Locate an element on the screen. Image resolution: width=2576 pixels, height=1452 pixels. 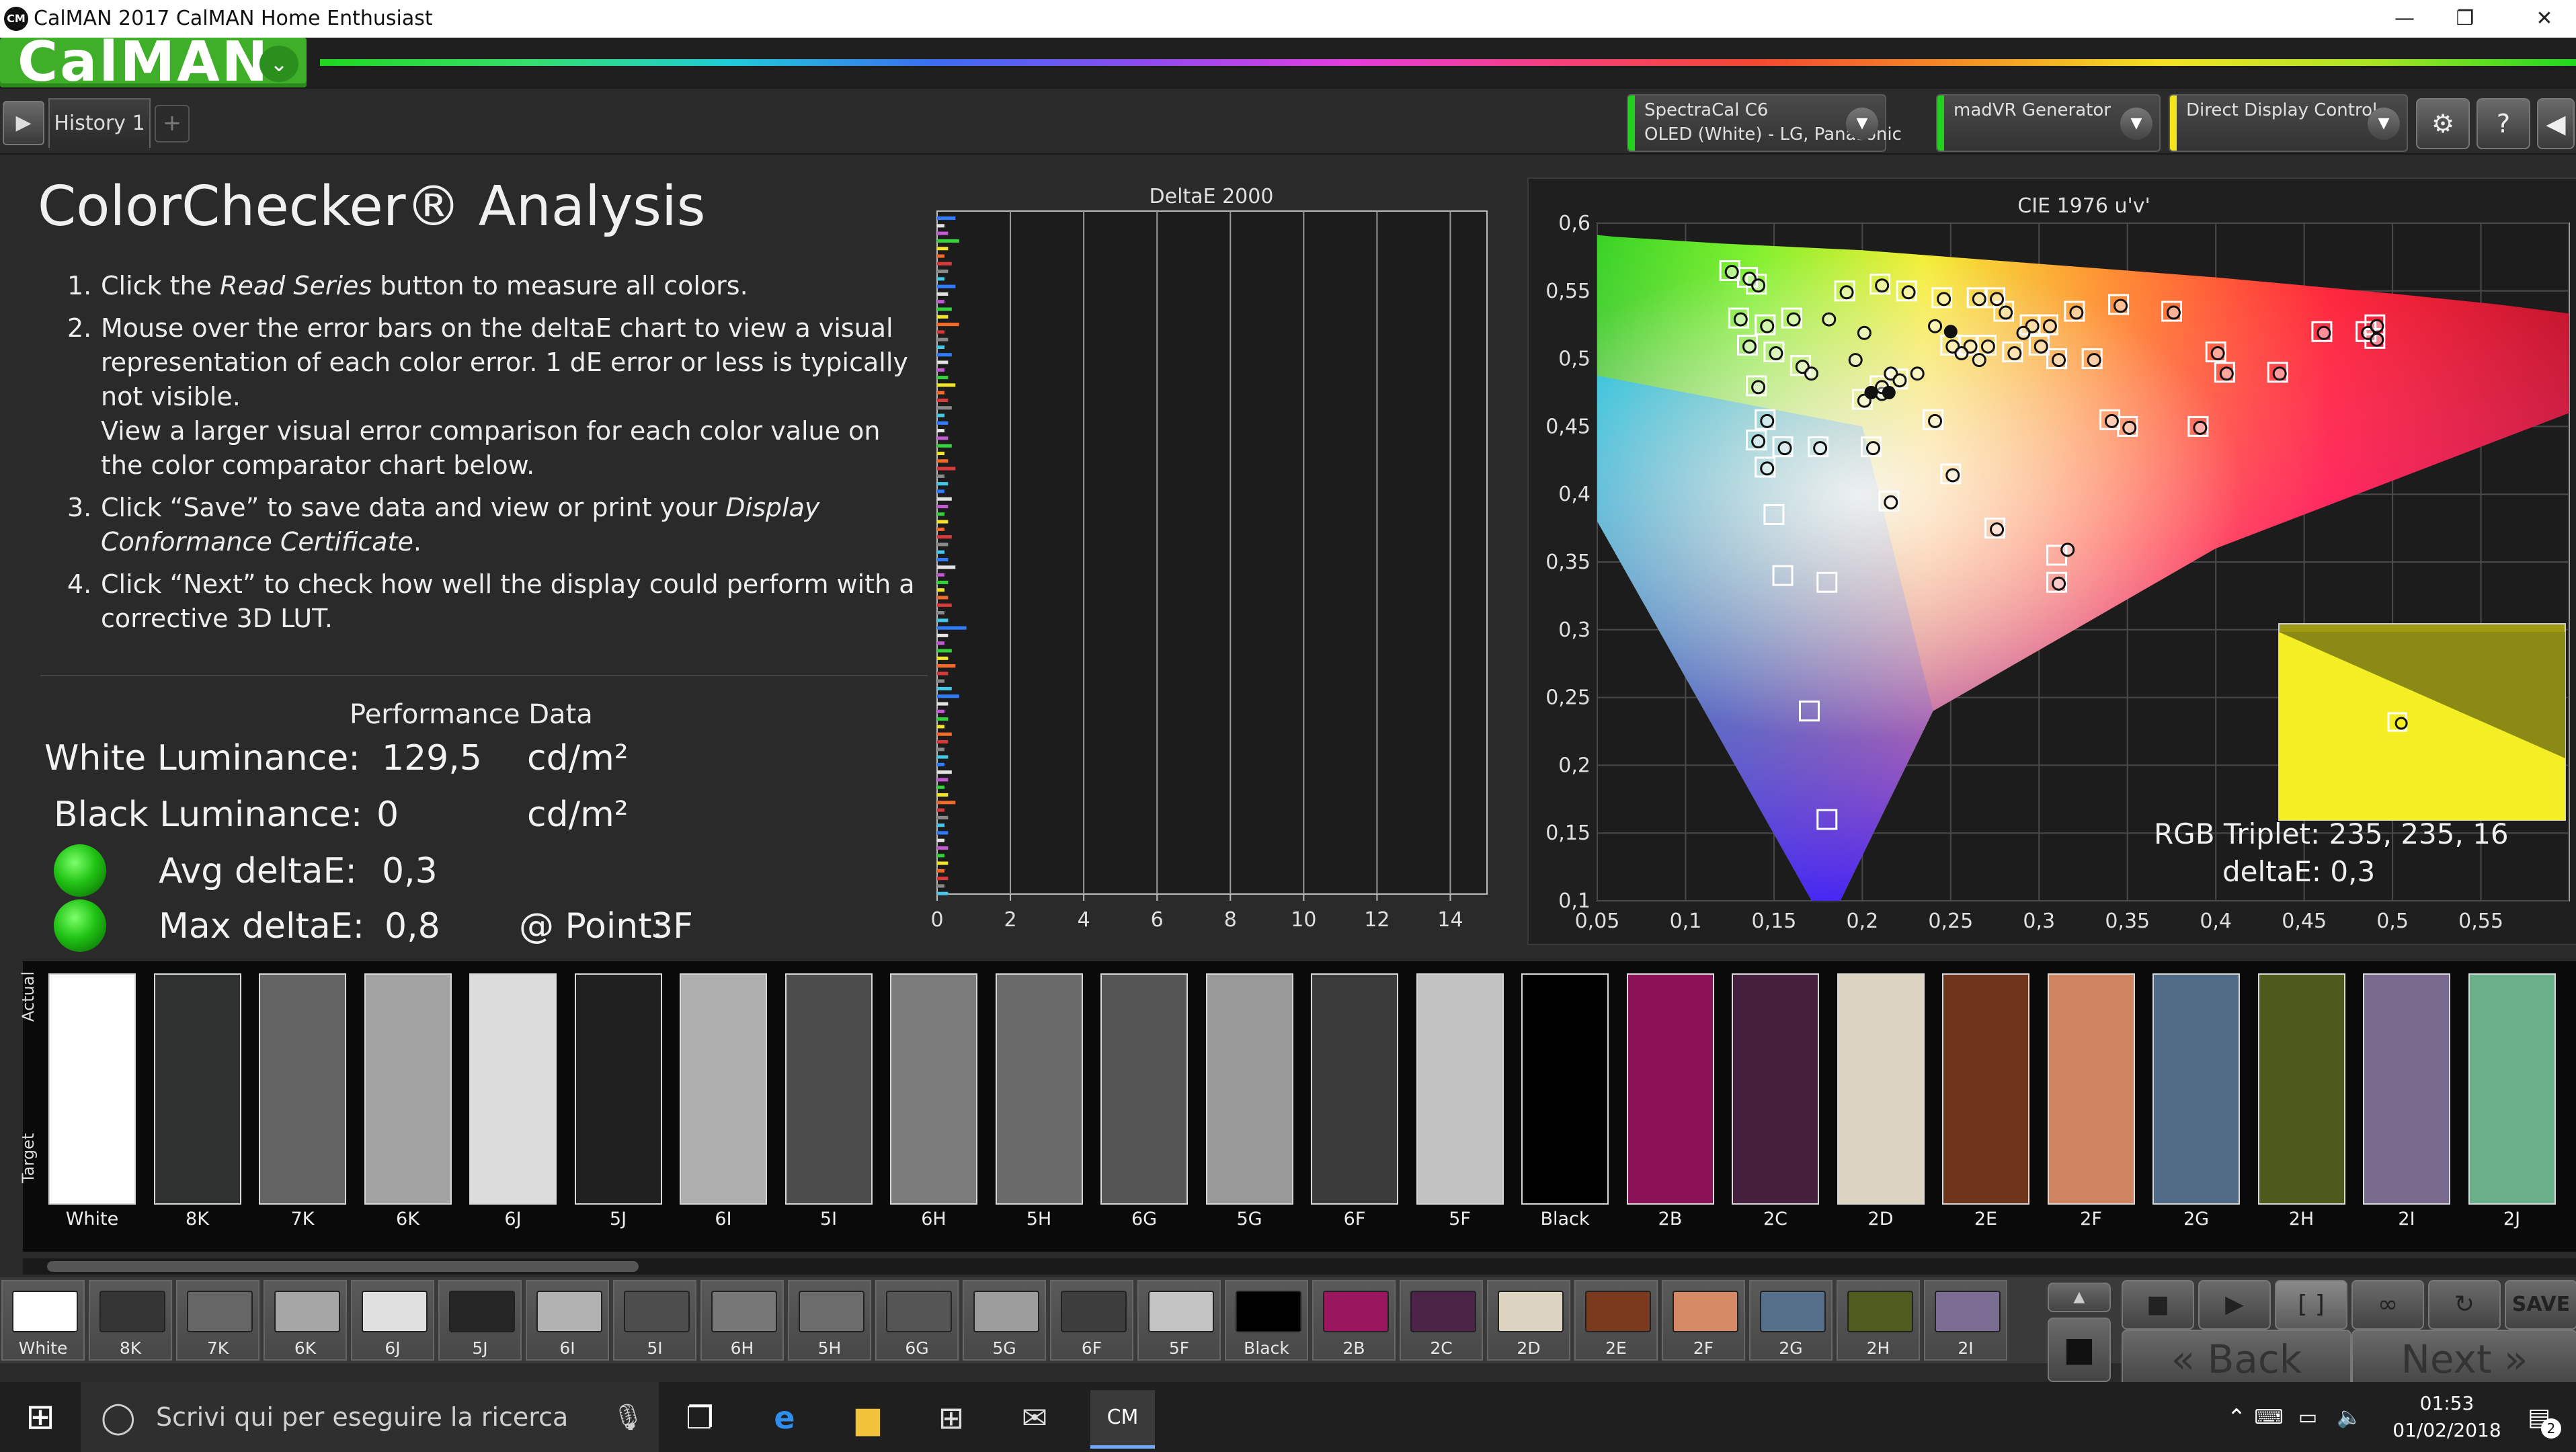
play-workflow-button: ▶ is located at coordinates (23, 123).